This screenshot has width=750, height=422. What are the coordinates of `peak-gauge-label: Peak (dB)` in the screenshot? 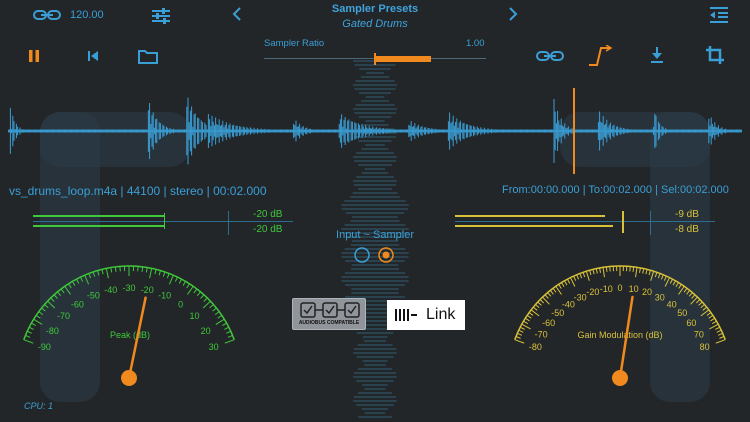 It's located at (130, 335).